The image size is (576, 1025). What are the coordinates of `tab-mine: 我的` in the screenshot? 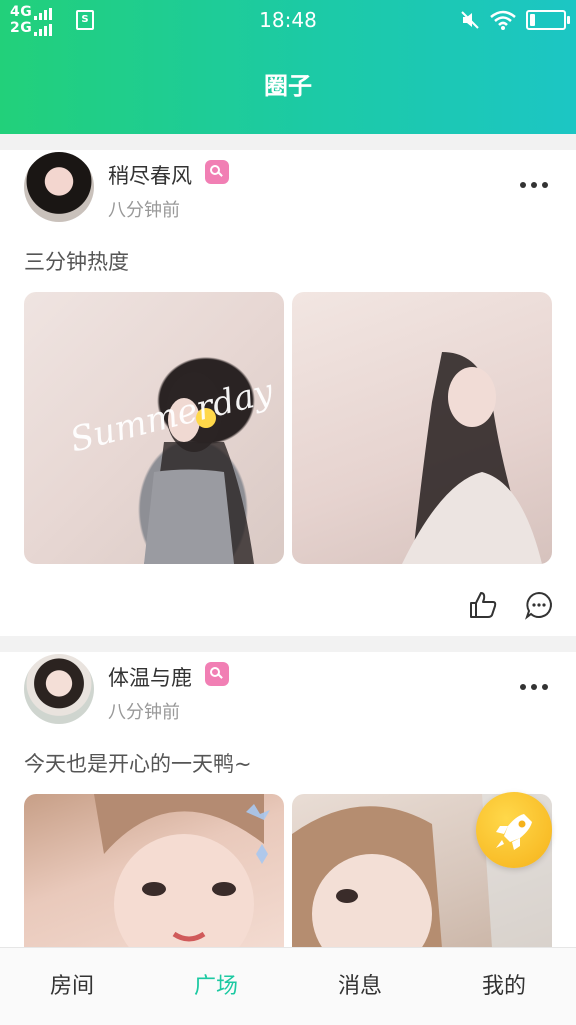 It's located at (504, 986).